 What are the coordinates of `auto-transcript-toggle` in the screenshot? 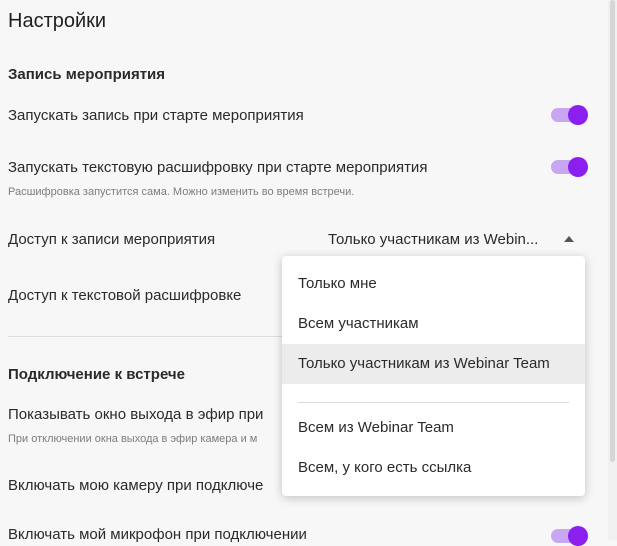 It's located at (569, 167).